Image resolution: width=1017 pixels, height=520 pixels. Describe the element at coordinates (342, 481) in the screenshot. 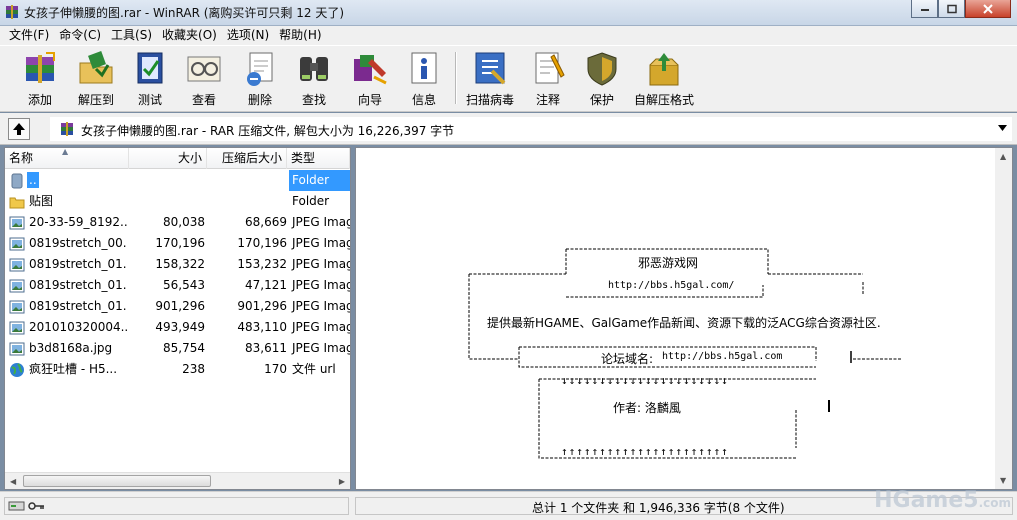

I see `scroll-right-icon: ▶` at that location.